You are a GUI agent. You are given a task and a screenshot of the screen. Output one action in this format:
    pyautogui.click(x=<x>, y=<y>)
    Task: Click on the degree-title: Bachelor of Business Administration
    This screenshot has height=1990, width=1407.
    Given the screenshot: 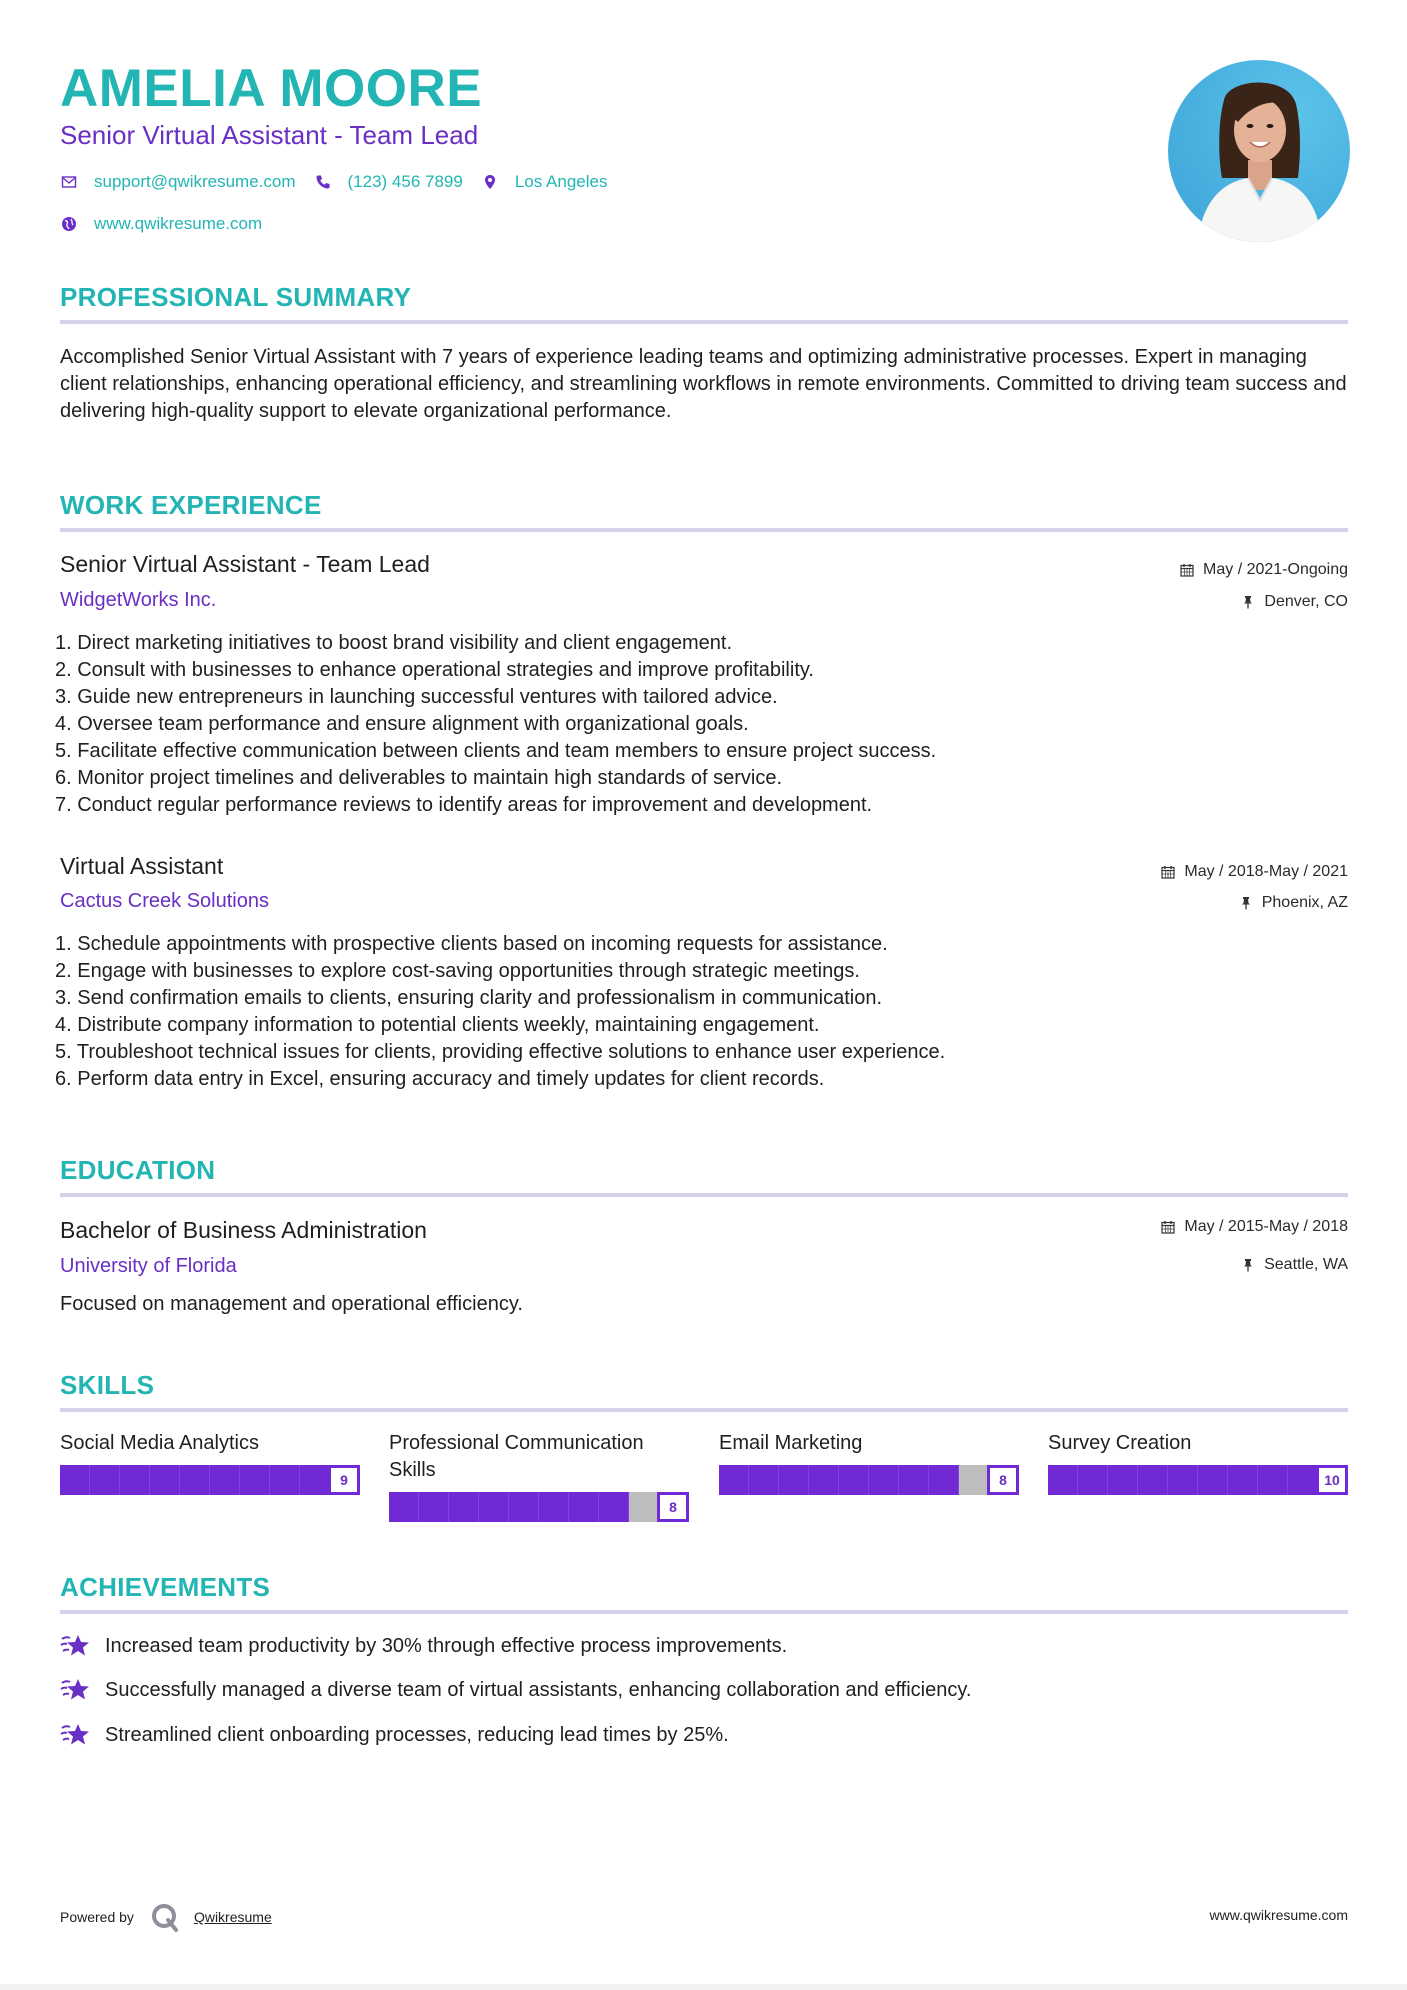 What is the action you would take?
    pyautogui.click(x=243, y=1230)
    